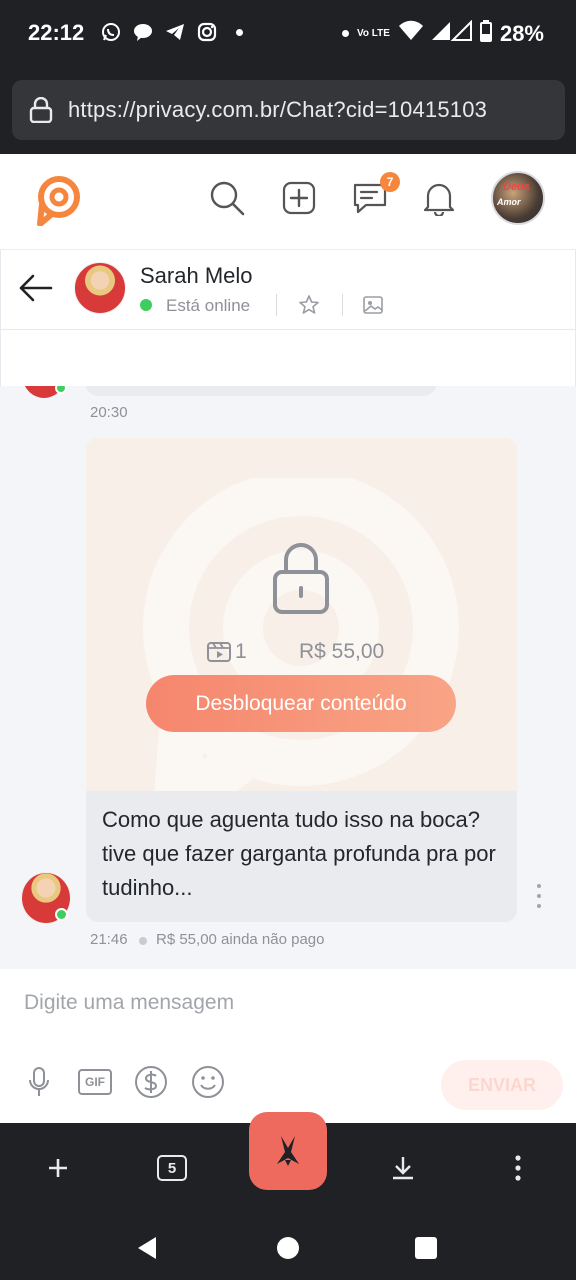 The image size is (576, 1280). Describe the element at coordinates (288, 1046) in the screenshot. I see `message-composer: GIF ENVIAR` at that location.